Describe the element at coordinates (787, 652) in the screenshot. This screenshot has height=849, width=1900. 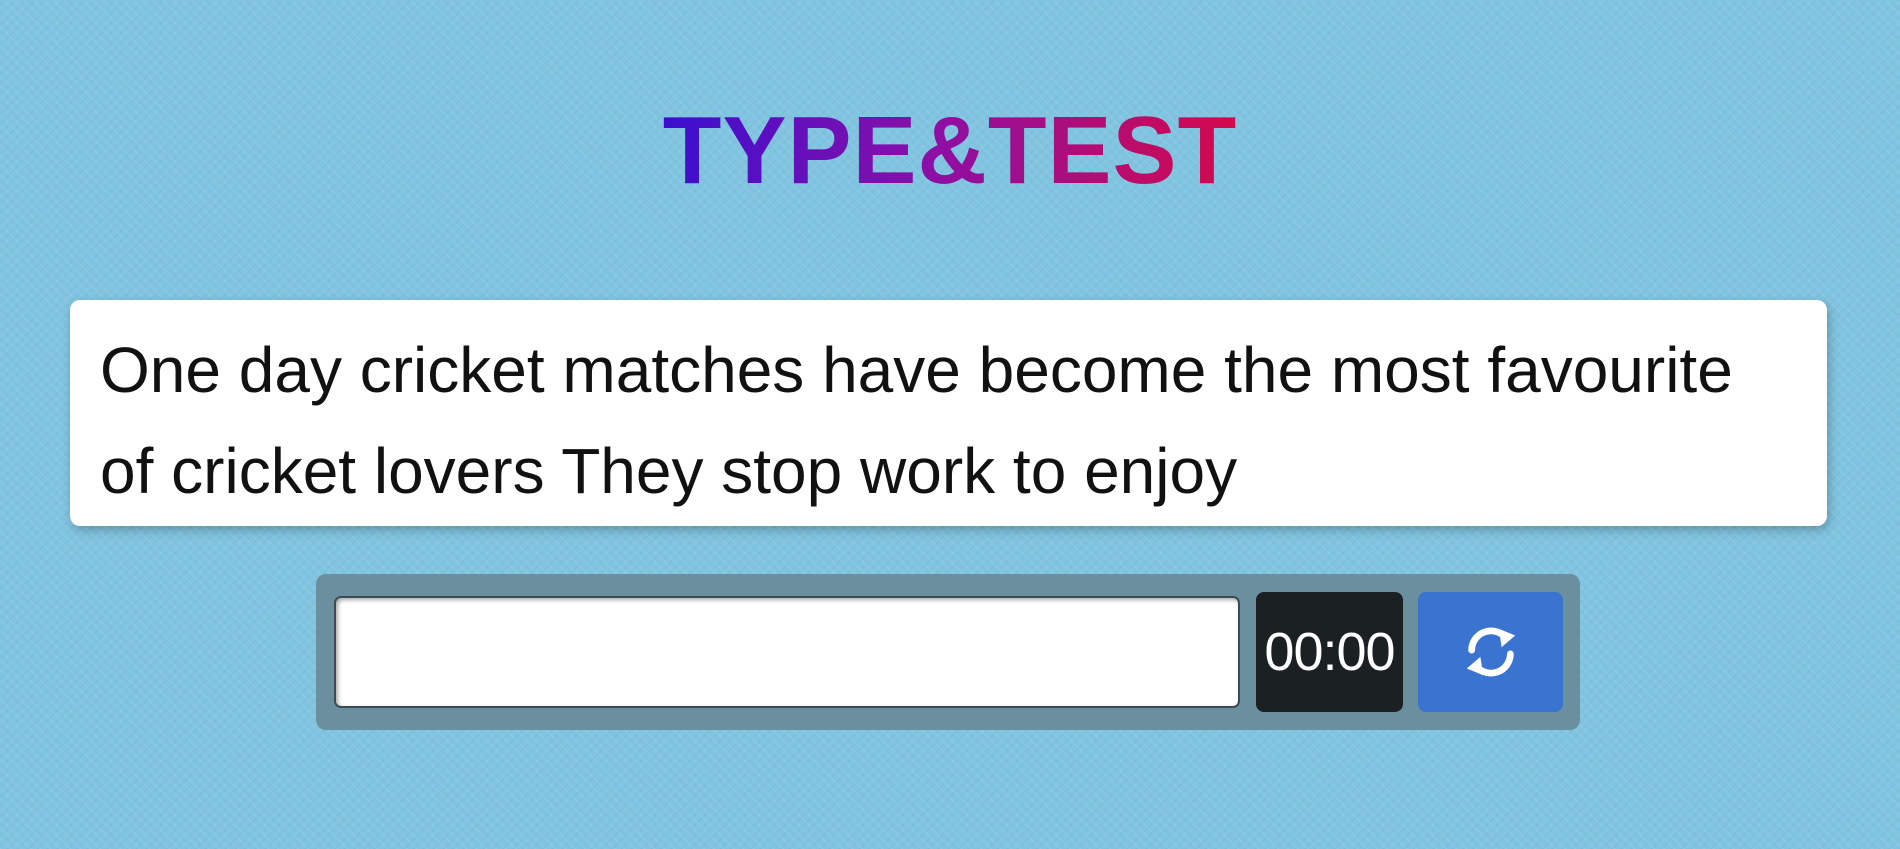
I see `typing-input` at that location.